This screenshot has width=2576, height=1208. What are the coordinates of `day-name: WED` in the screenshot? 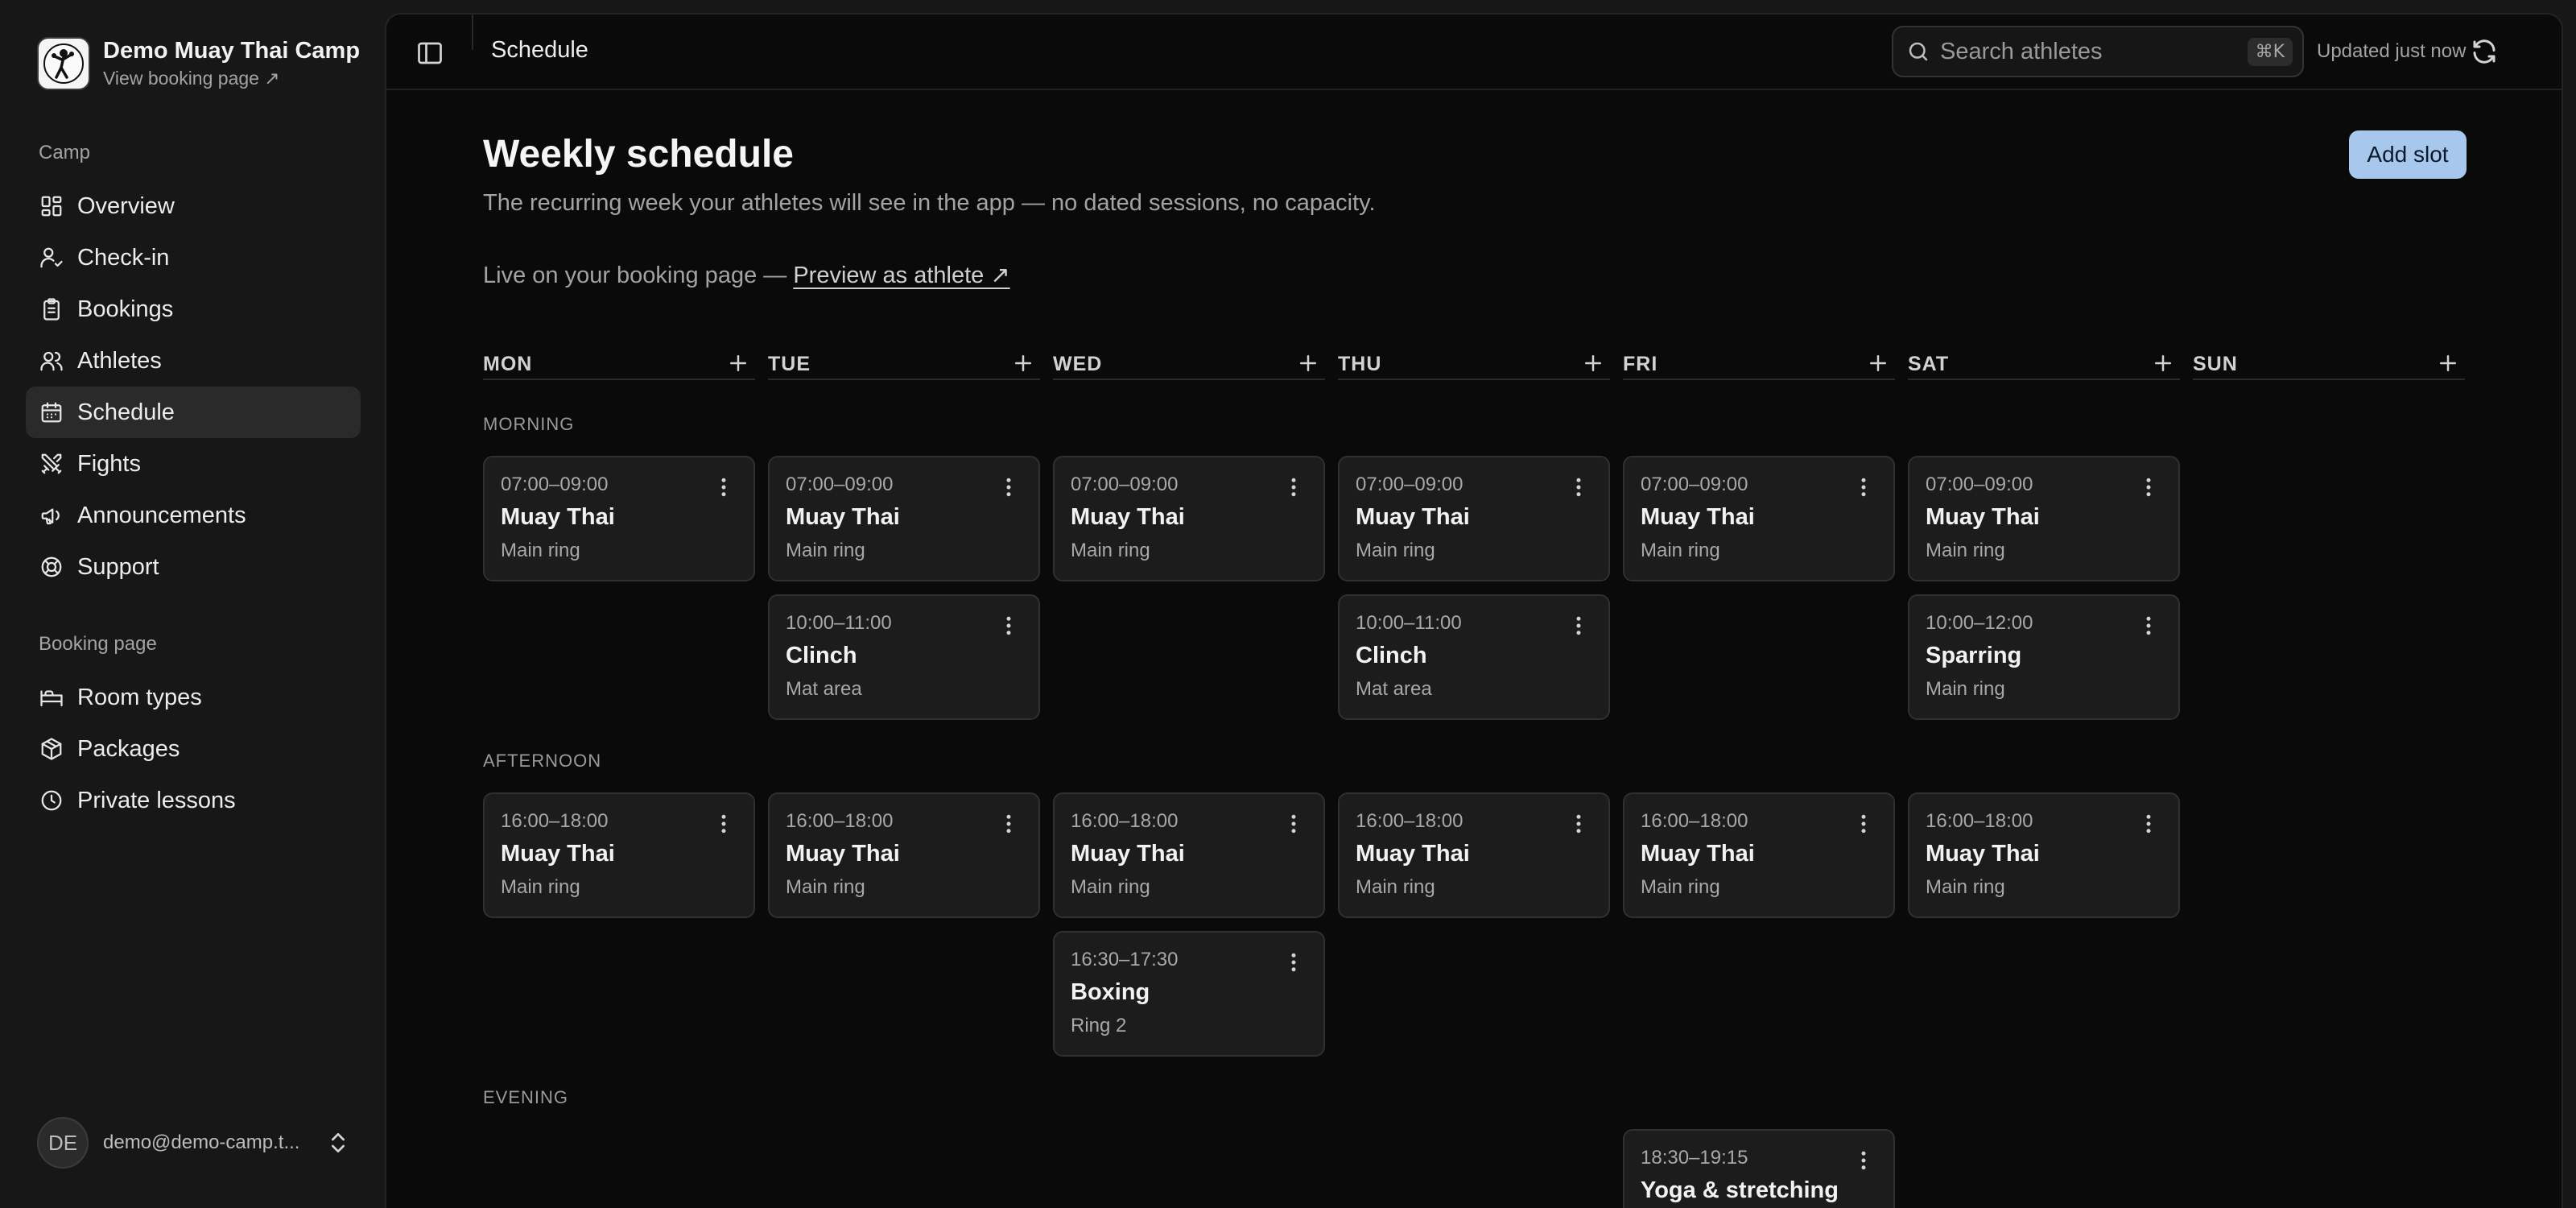 It's located at (1078, 364).